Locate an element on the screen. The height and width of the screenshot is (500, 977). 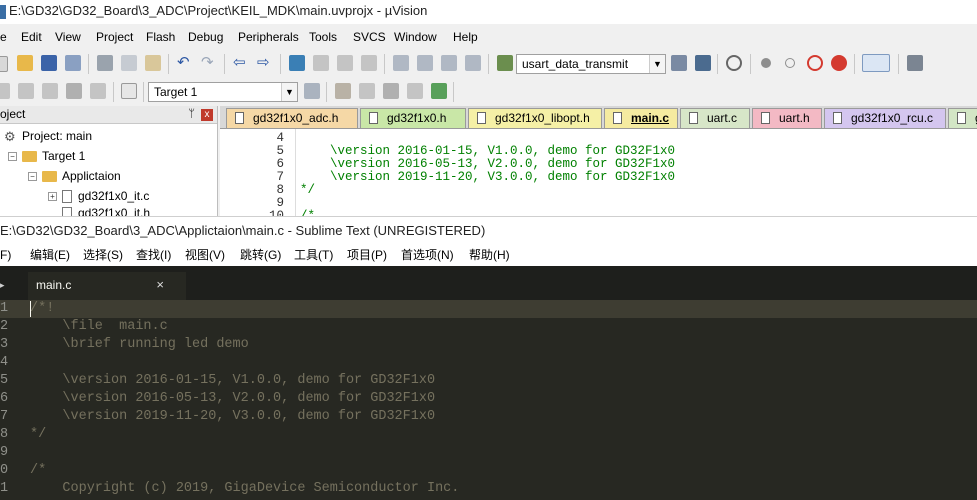
menu-project: 项目(P) is located at coordinates (367, 255).